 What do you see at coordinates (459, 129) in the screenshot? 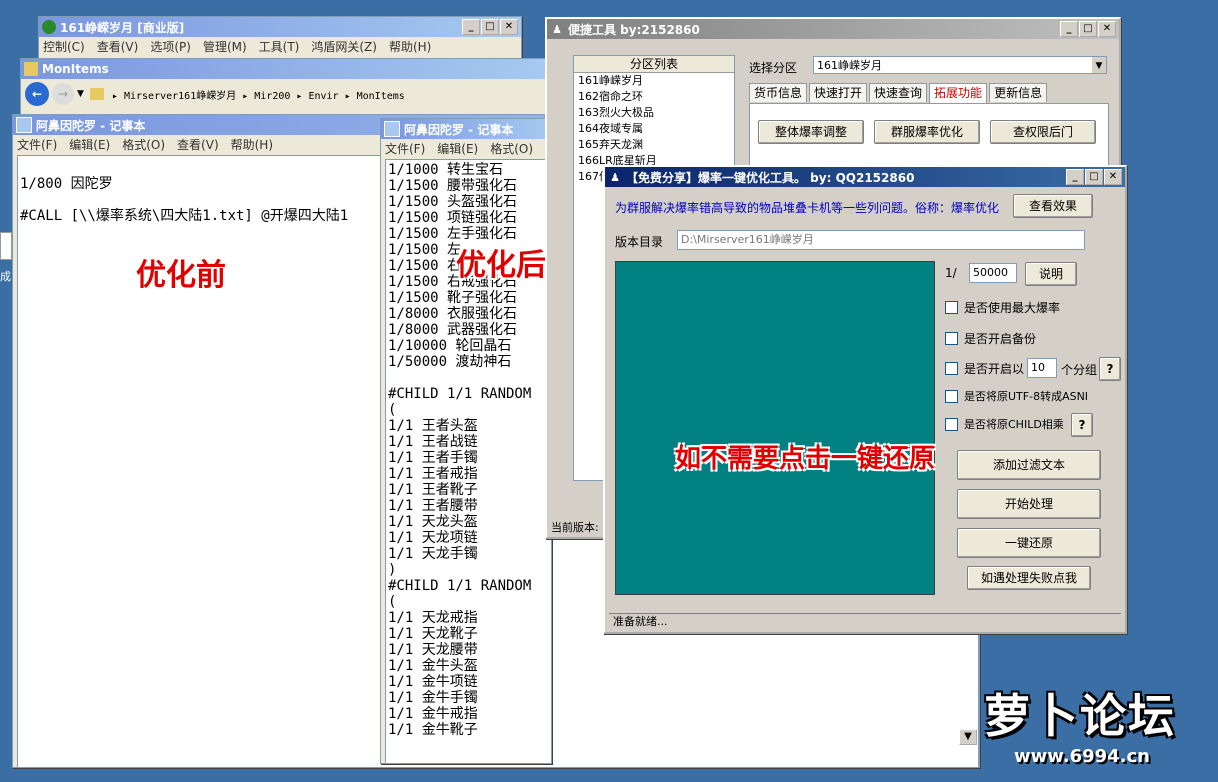
I see `notepad-after-title: 阿鼻因陀罗 - 记事本` at bounding box center [459, 129].